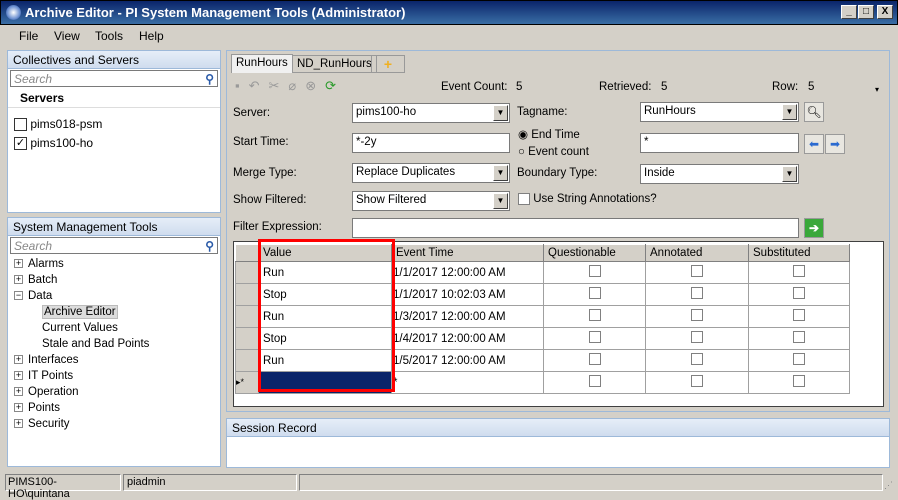  I want to click on event-time-cell: *, so click(467, 382).